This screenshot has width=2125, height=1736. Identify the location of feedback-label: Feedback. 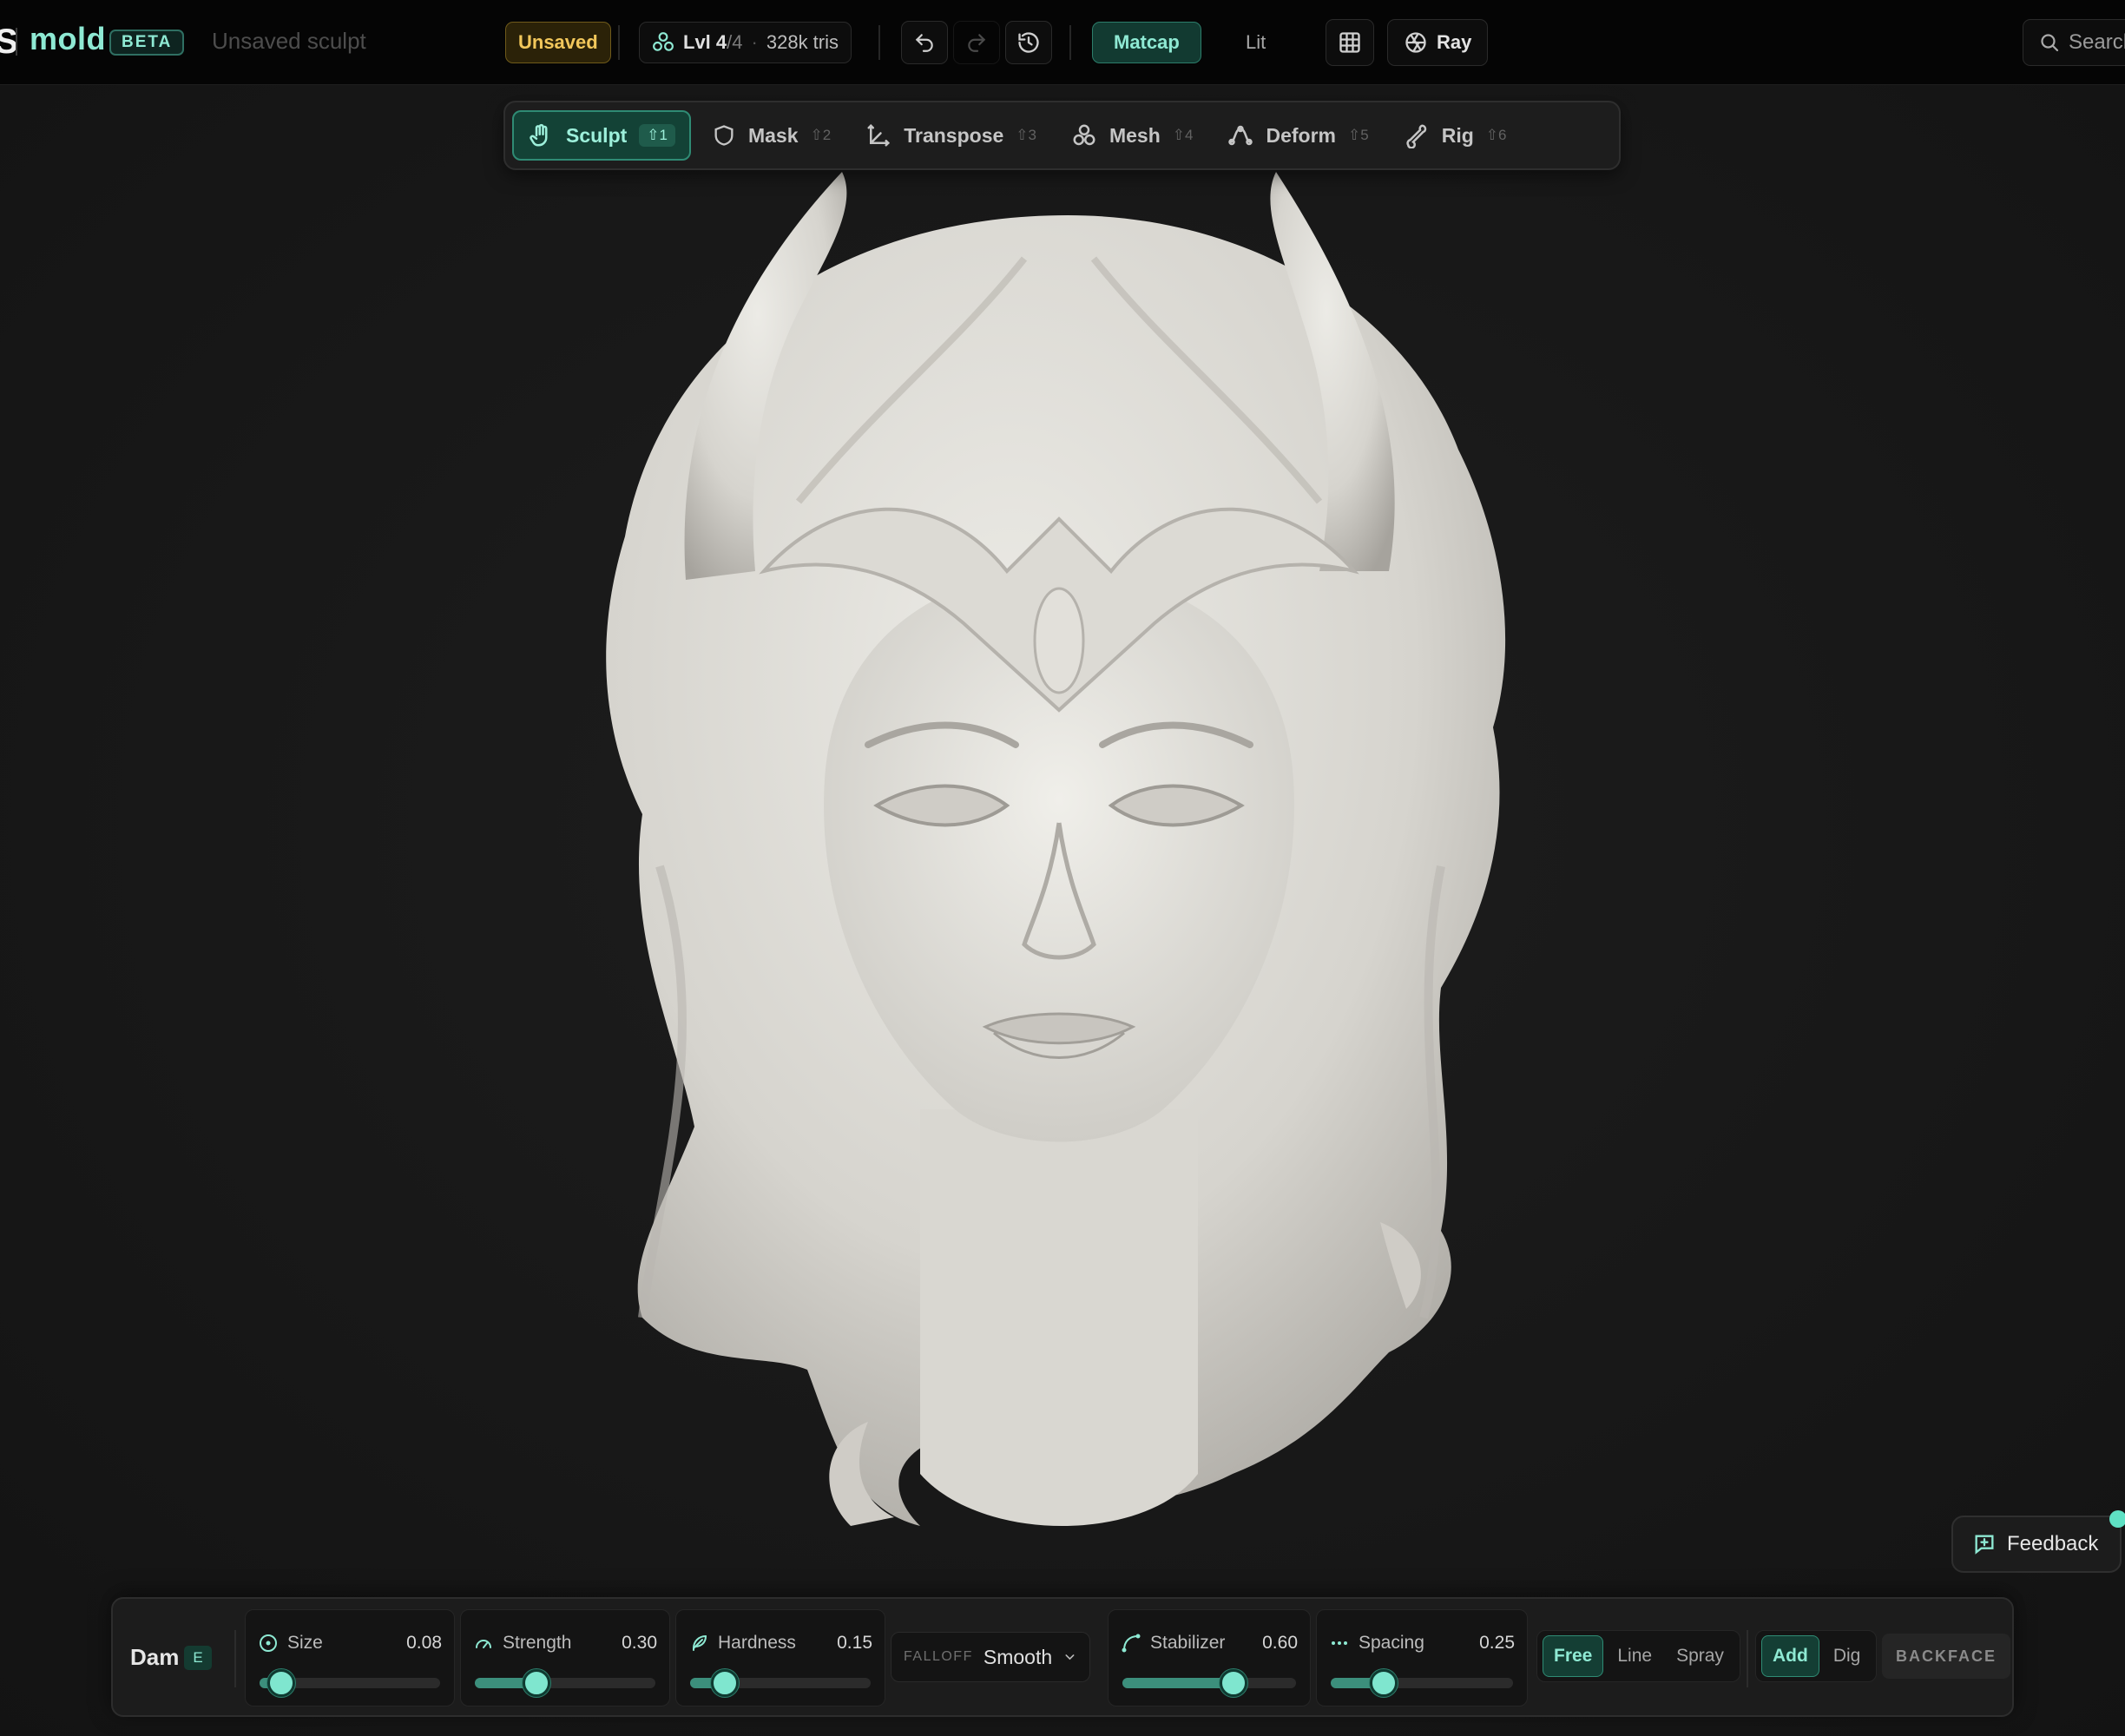
(2053, 1543).